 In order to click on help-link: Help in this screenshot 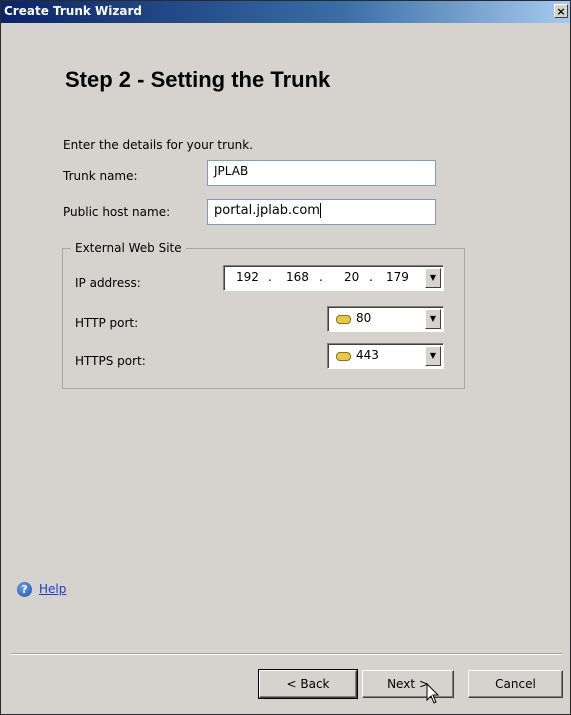, I will do `click(52, 589)`.